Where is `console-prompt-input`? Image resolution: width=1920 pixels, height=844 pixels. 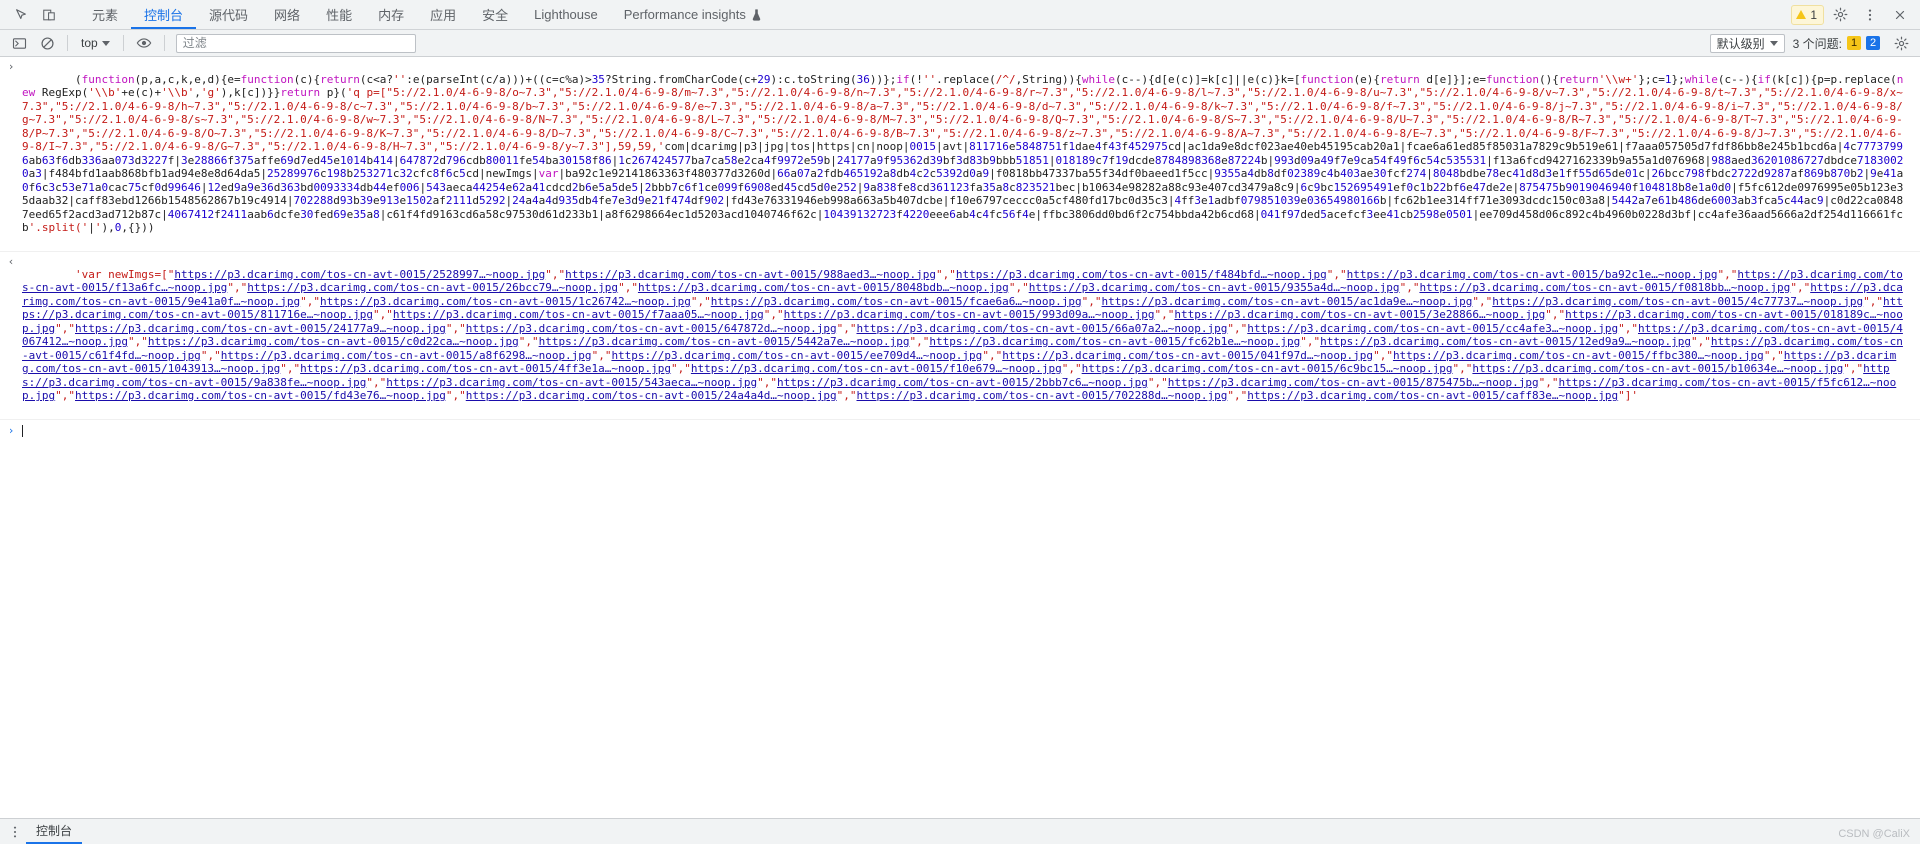
console-prompt-input is located at coordinates (22, 431).